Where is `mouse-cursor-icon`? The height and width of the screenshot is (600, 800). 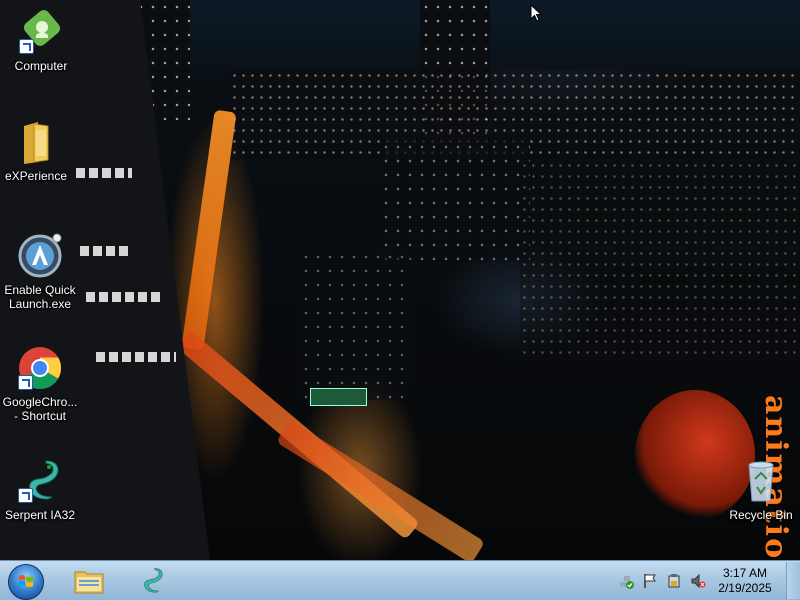 mouse-cursor-icon is located at coordinates (536, 13).